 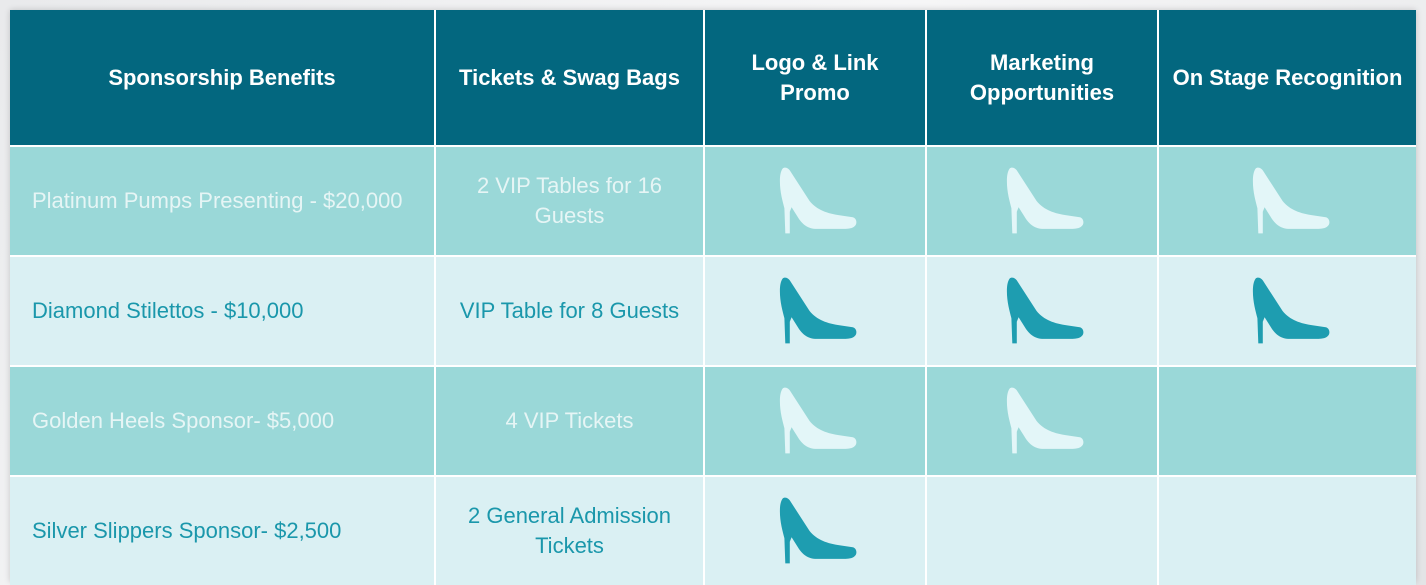 What do you see at coordinates (1287, 78) in the screenshot?
I see `header-on-stage: On Stage Recognition` at bounding box center [1287, 78].